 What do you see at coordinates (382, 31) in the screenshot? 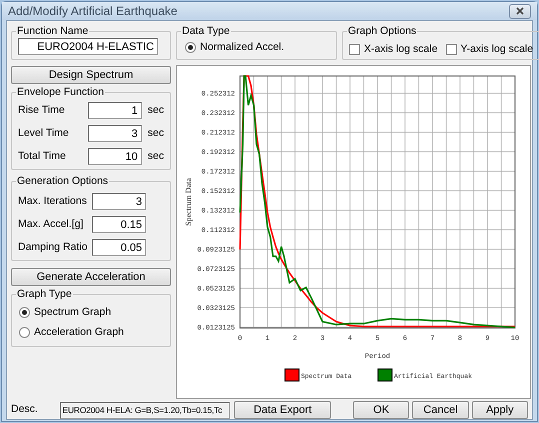
I see `group-title: Graph Options` at bounding box center [382, 31].